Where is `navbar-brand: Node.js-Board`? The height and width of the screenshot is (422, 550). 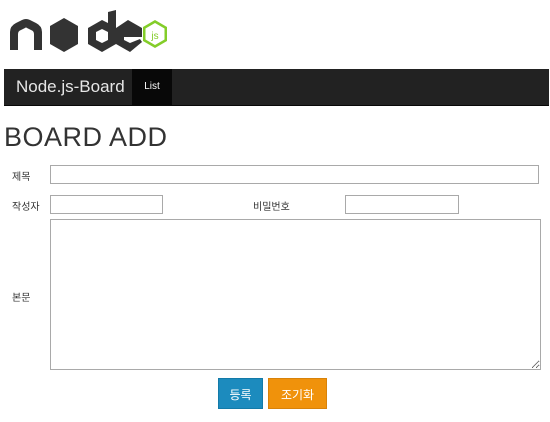 navbar-brand: Node.js-Board is located at coordinates (70, 87).